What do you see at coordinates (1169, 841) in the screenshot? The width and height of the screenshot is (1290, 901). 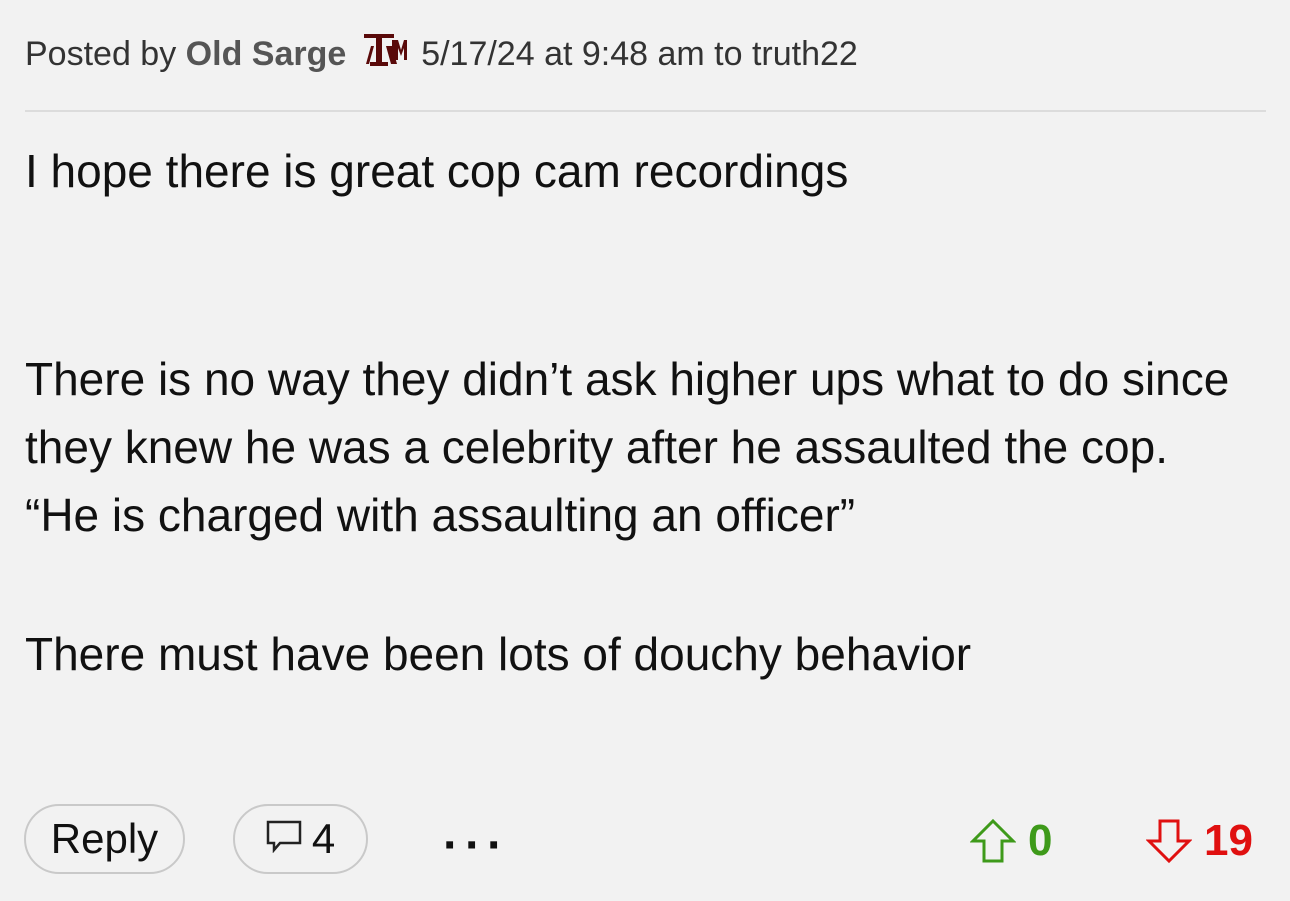 I see `arrow-down-icon` at bounding box center [1169, 841].